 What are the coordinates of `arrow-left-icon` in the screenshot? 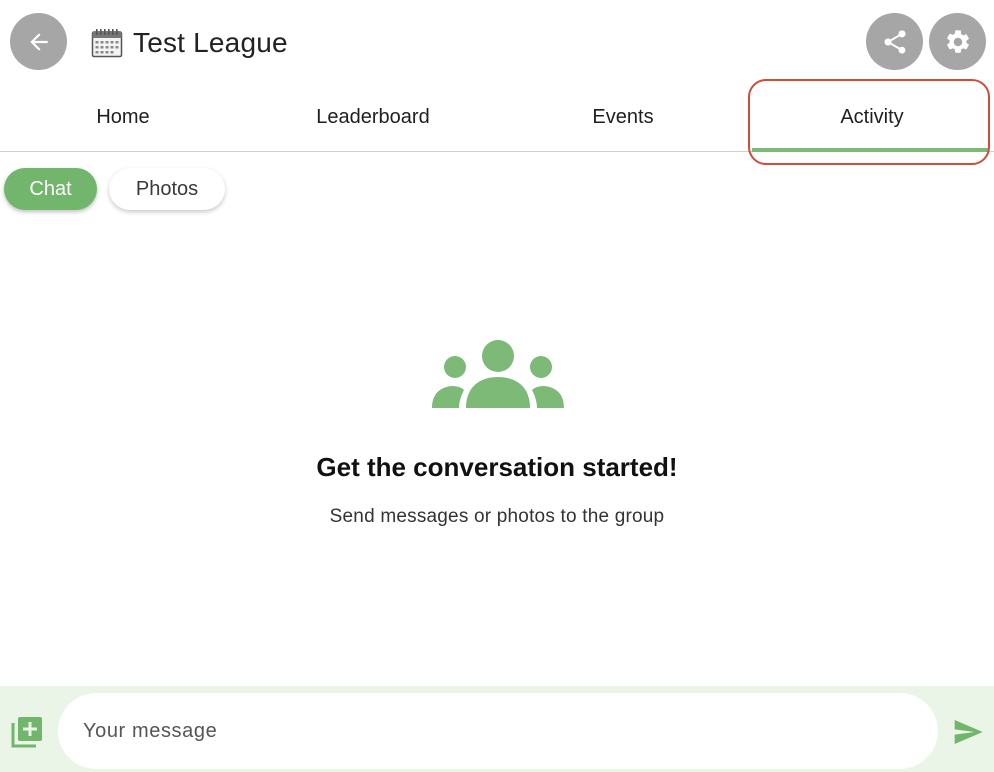 It's located at (38, 41).